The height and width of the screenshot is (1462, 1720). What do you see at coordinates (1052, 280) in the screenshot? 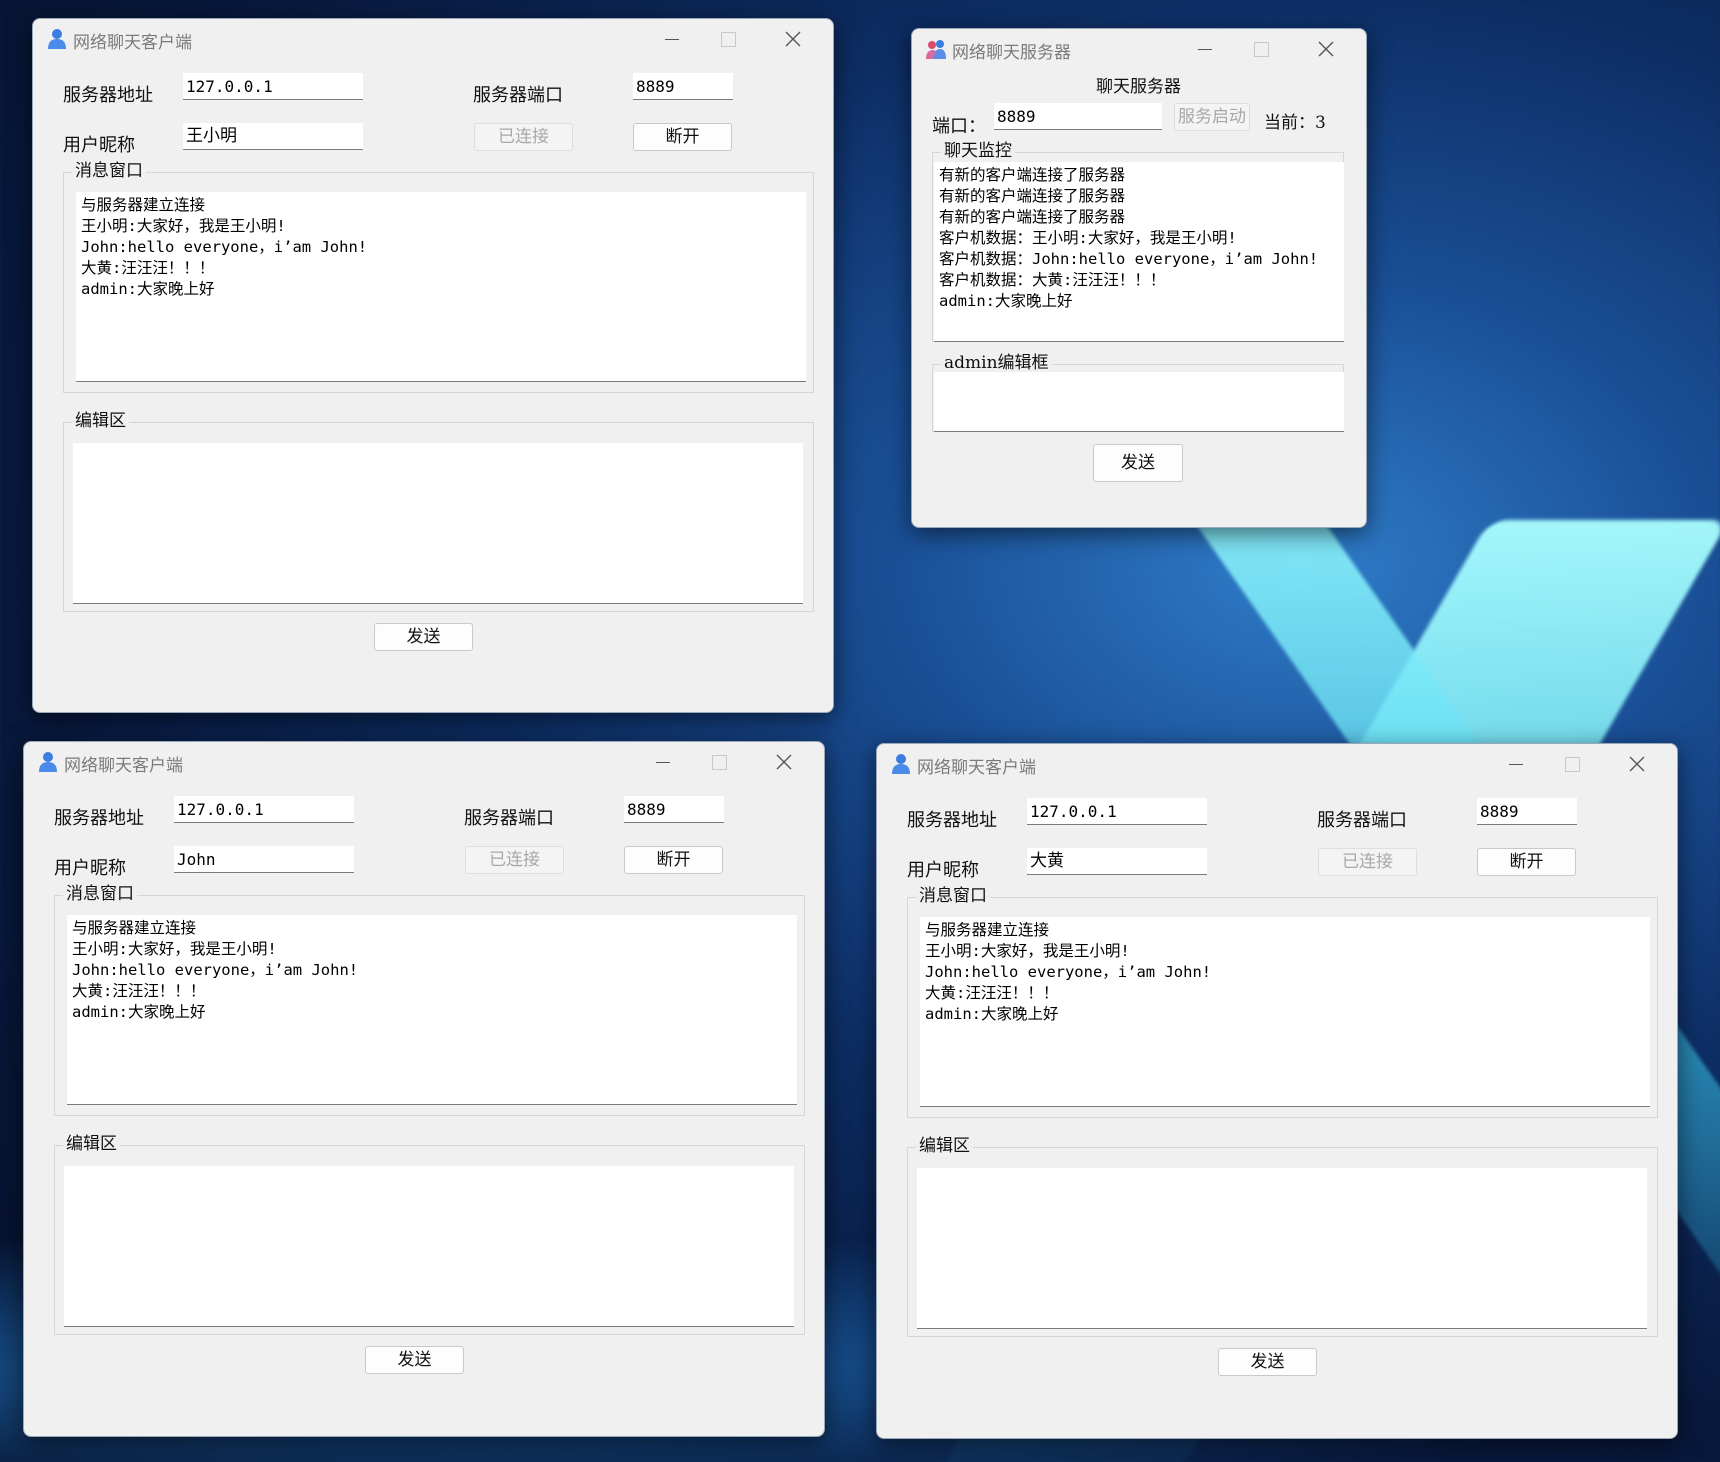
I see `log-line: 客户机数据：大黄:汪汪汪！！！` at bounding box center [1052, 280].